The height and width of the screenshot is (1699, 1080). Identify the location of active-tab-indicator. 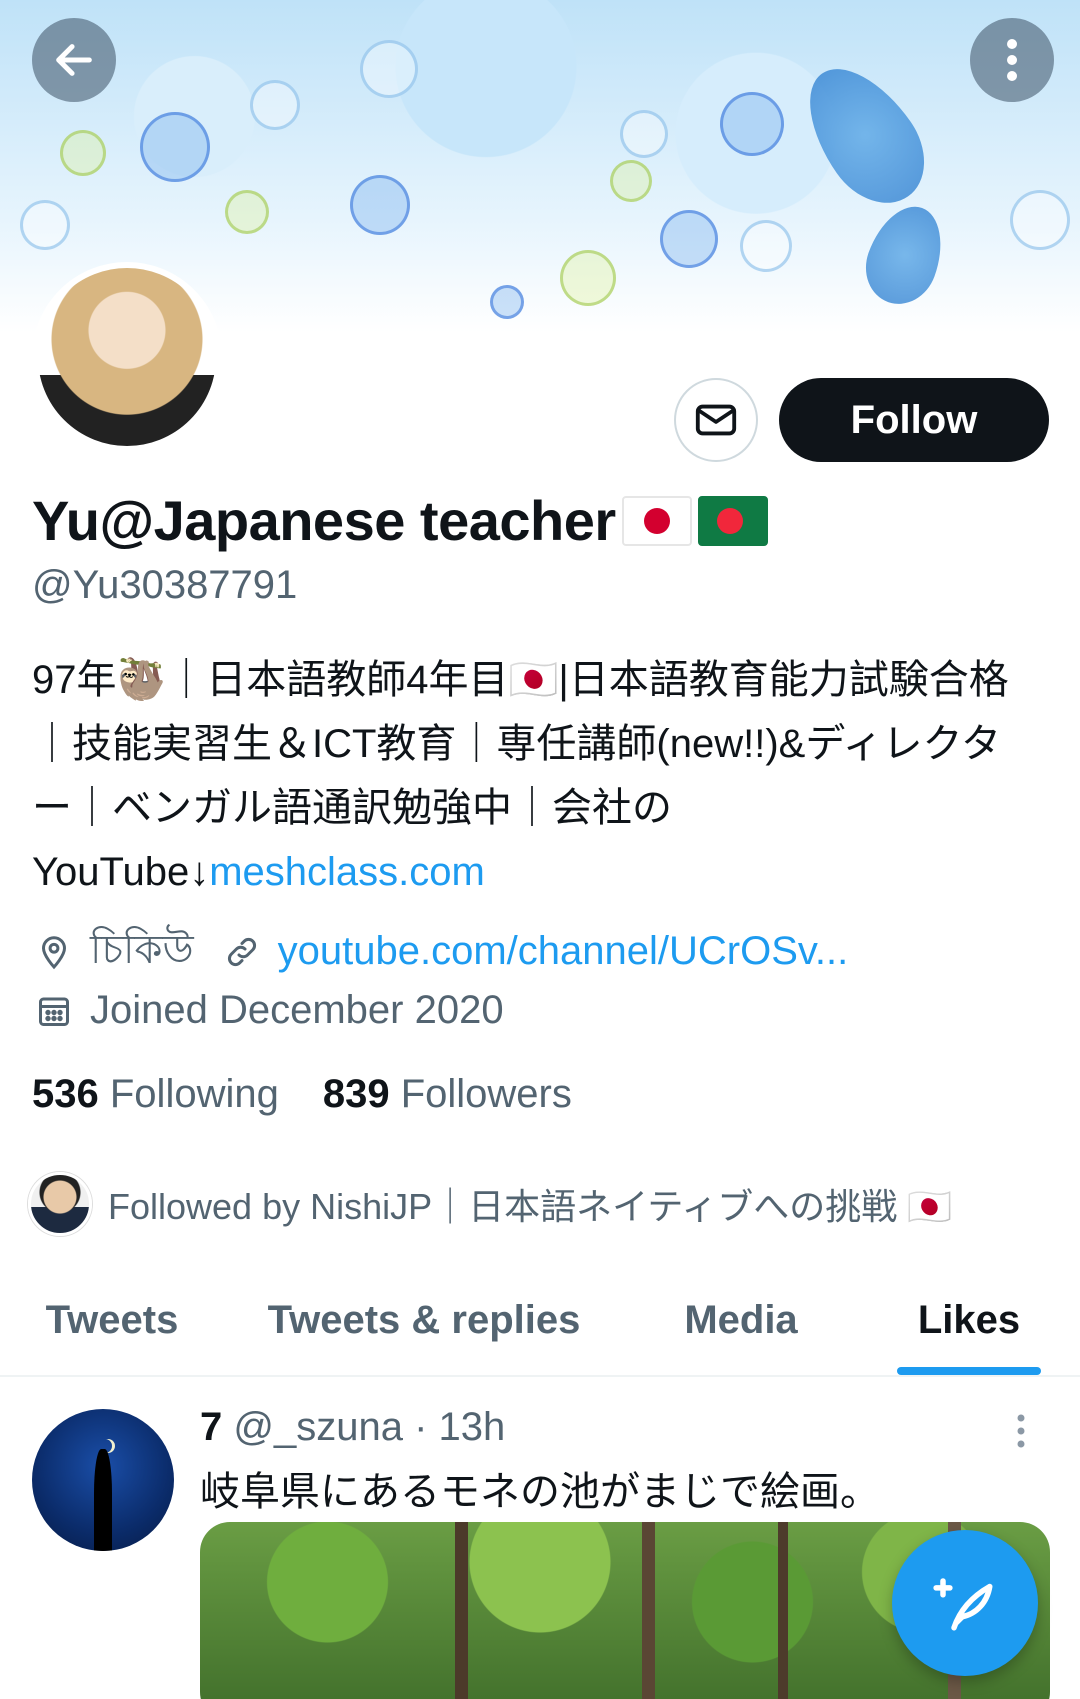
(969, 1371).